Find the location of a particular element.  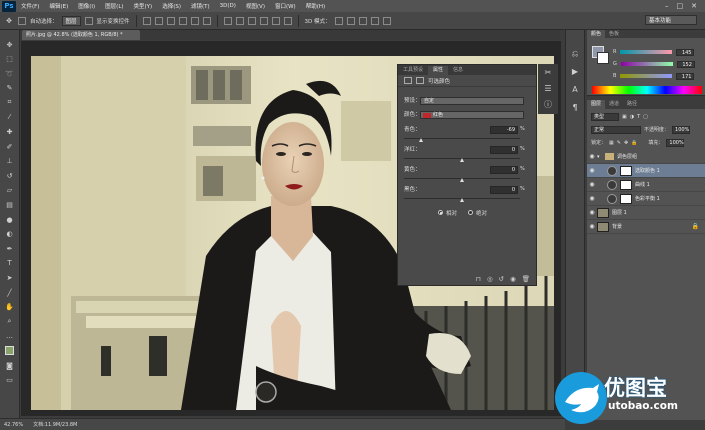

distribute-right-icon is located at coordinates (287, 20).